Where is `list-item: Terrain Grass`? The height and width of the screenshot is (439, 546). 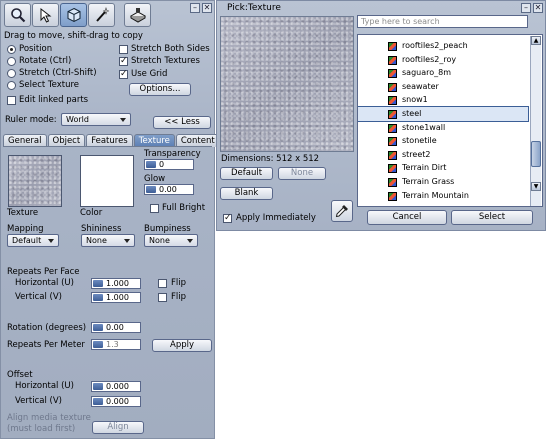
list-item: Terrain Grass is located at coordinates (443, 182).